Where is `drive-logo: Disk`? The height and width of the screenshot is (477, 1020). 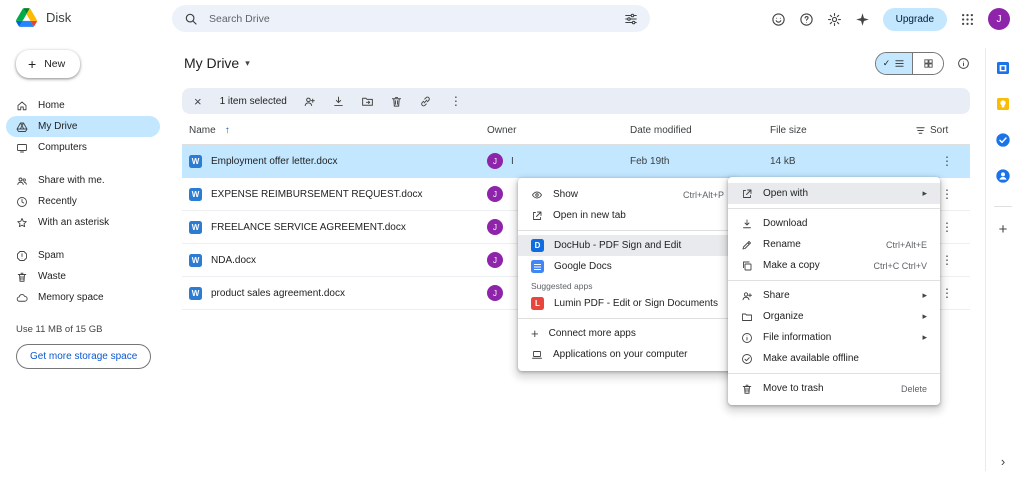 drive-logo: Disk is located at coordinates (43, 17).